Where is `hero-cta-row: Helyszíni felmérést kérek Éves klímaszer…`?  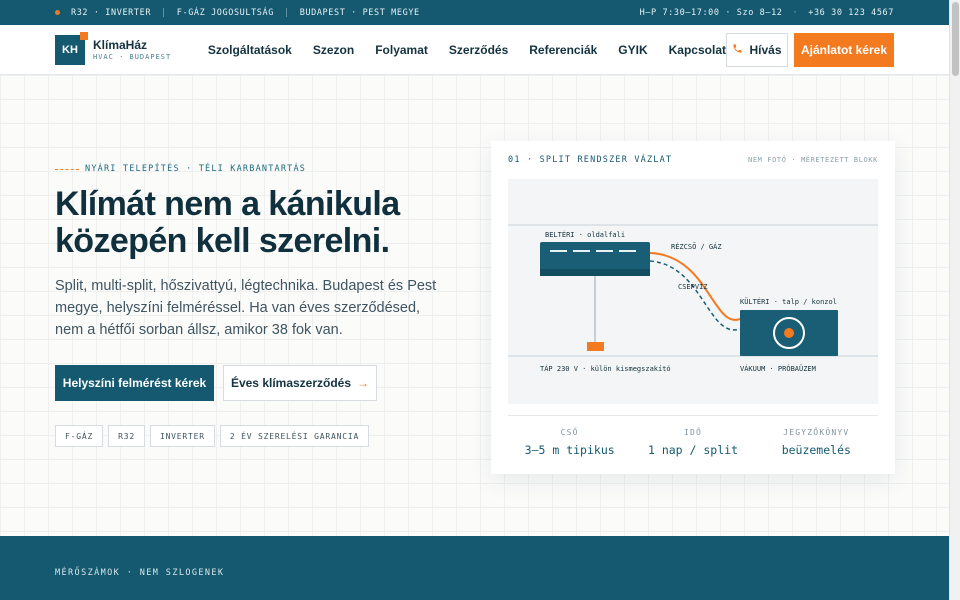
hero-cta-row: Helyszíni felmérést kérek Éves klímaszer… is located at coordinates (216, 383).